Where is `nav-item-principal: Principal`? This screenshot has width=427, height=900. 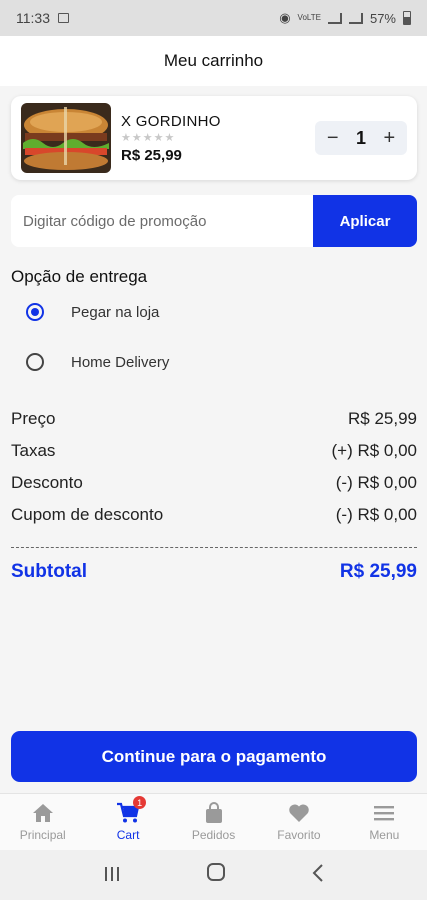 nav-item-principal: Principal is located at coordinates (42, 822).